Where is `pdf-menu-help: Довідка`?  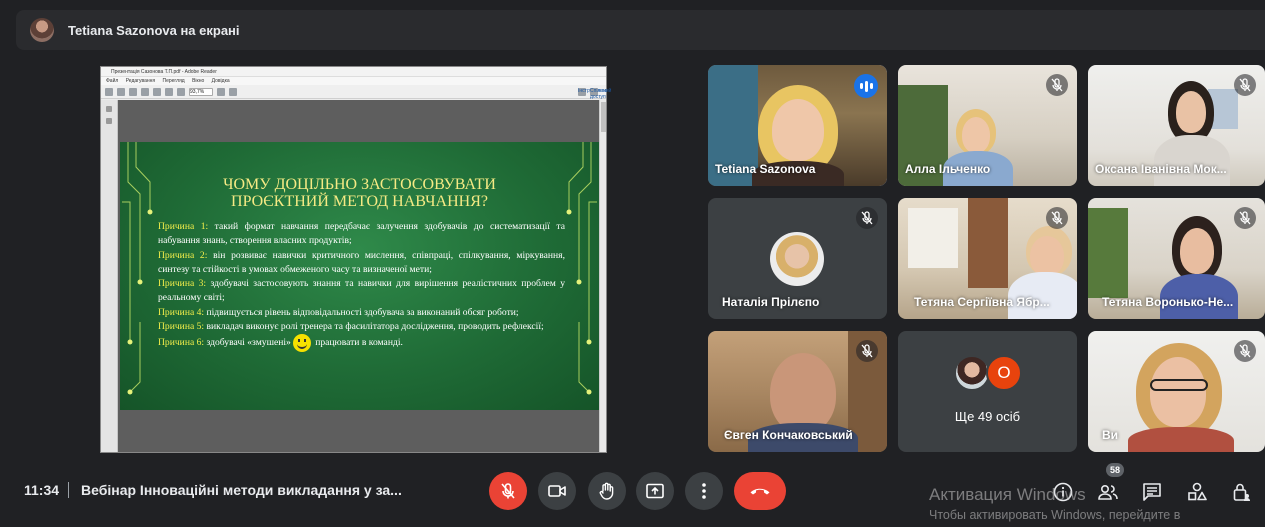 pdf-menu-help: Довідка is located at coordinates (220, 81).